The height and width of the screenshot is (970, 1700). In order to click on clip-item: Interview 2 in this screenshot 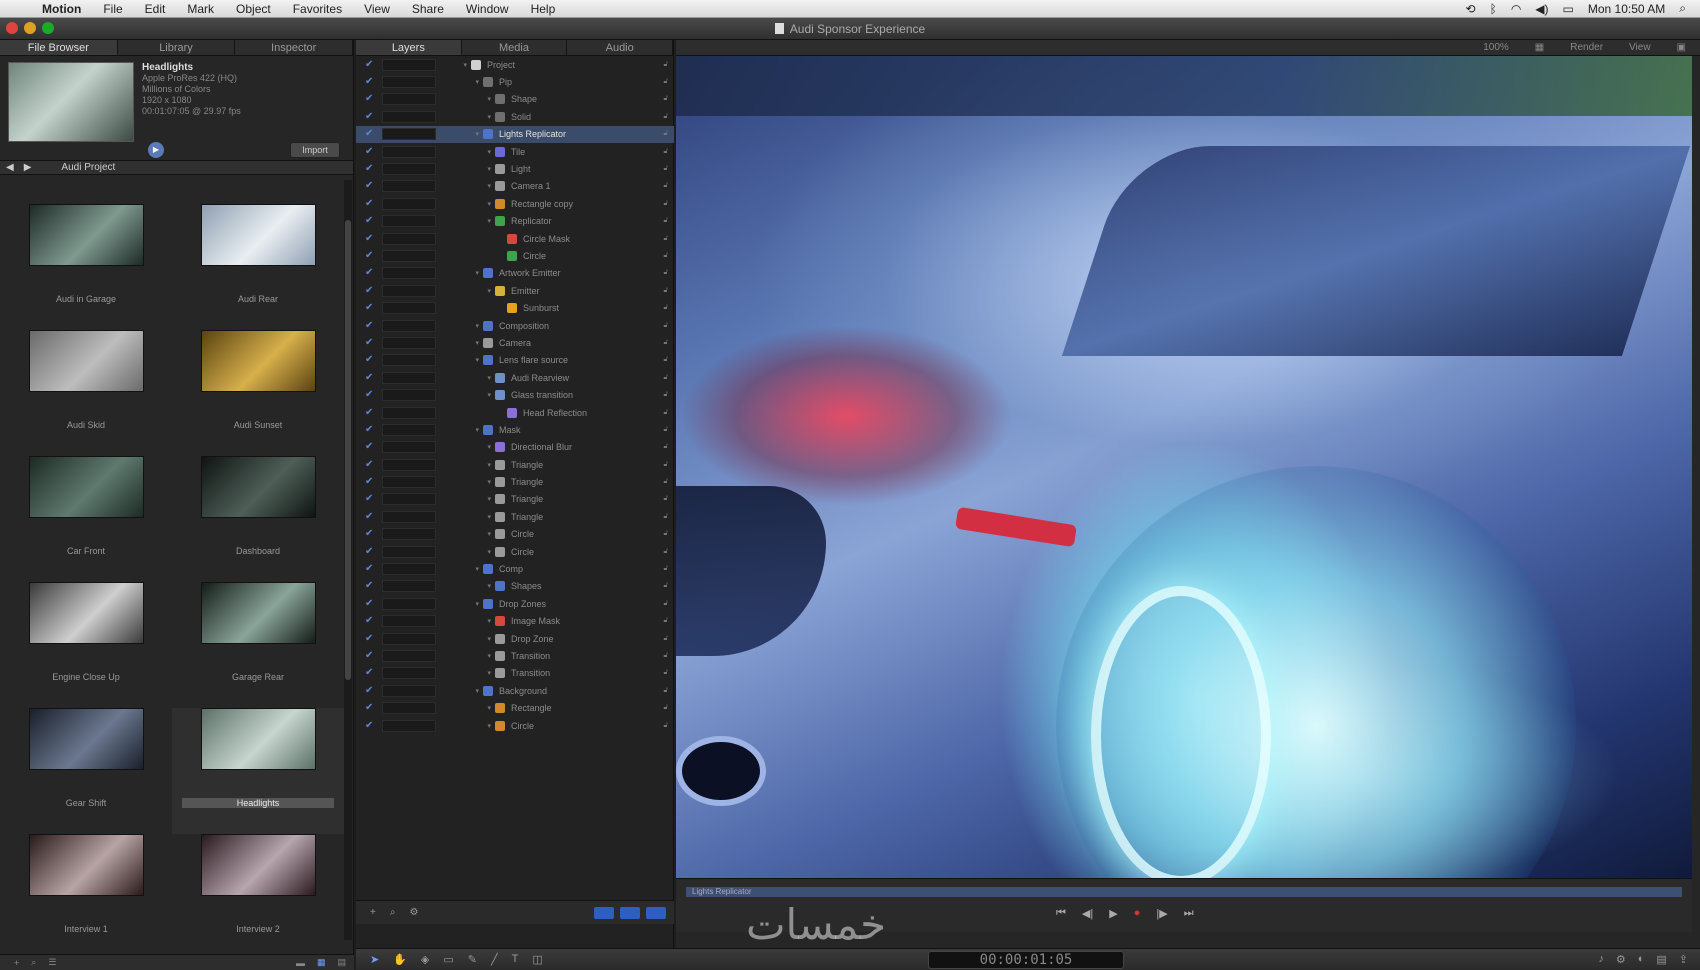, I will do `click(258, 897)`.